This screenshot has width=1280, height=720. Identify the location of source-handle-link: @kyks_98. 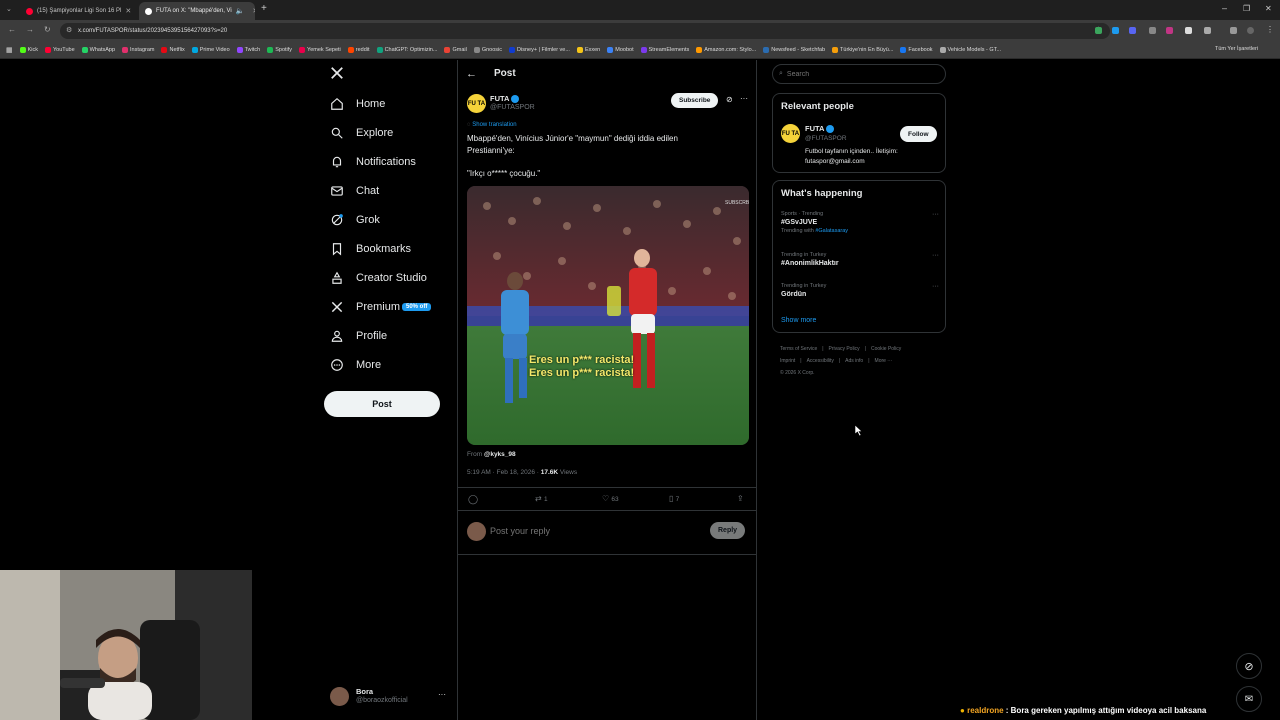
(500, 454).